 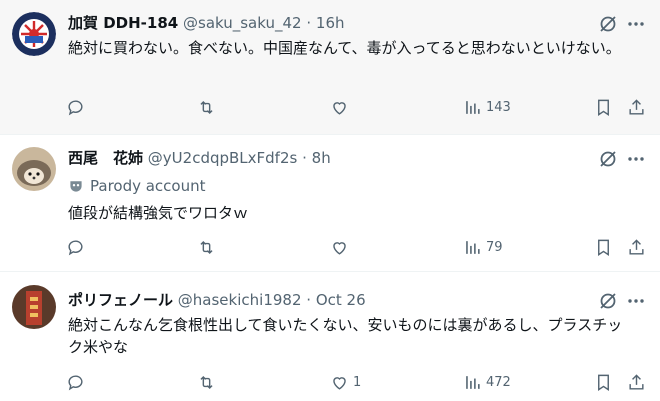 What do you see at coordinates (240, 300) in the screenshot?
I see `user-handle: @hasekichi1982` at bounding box center [240, 300].